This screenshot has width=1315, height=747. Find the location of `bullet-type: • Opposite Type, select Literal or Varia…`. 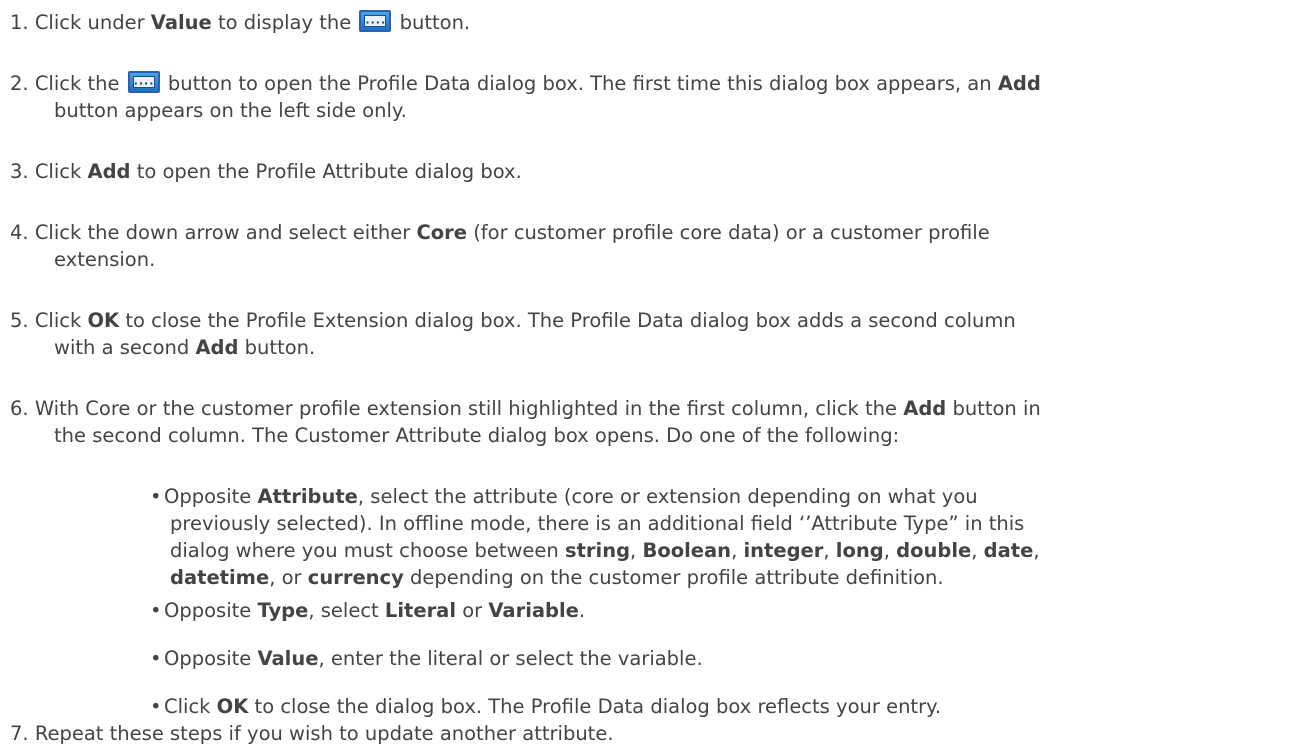

bullet-type: • Opposite Type, select Literal or Varia… is located at coordinates (368, 610).